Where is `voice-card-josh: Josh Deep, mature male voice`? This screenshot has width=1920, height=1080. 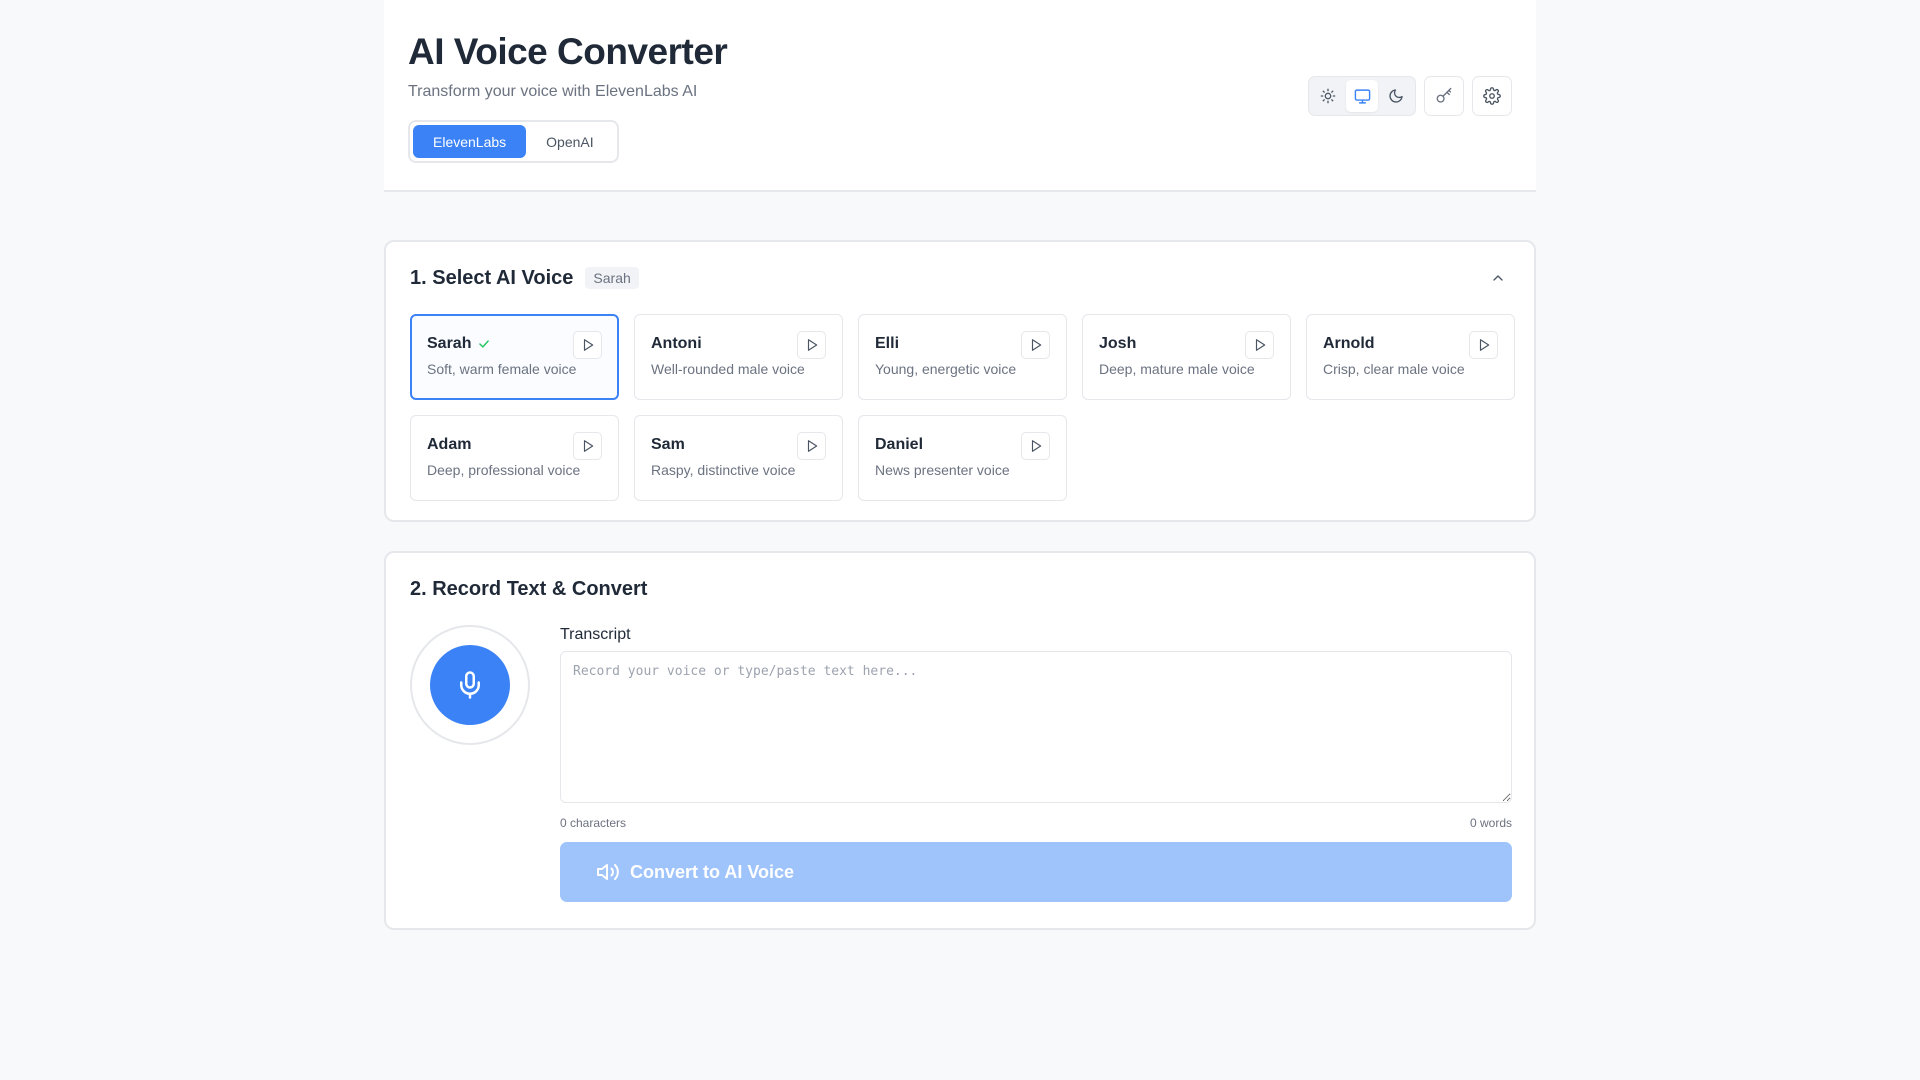
voice-card-josh: Josh Deep, mature male voice is located at coordinates (1186, 357).